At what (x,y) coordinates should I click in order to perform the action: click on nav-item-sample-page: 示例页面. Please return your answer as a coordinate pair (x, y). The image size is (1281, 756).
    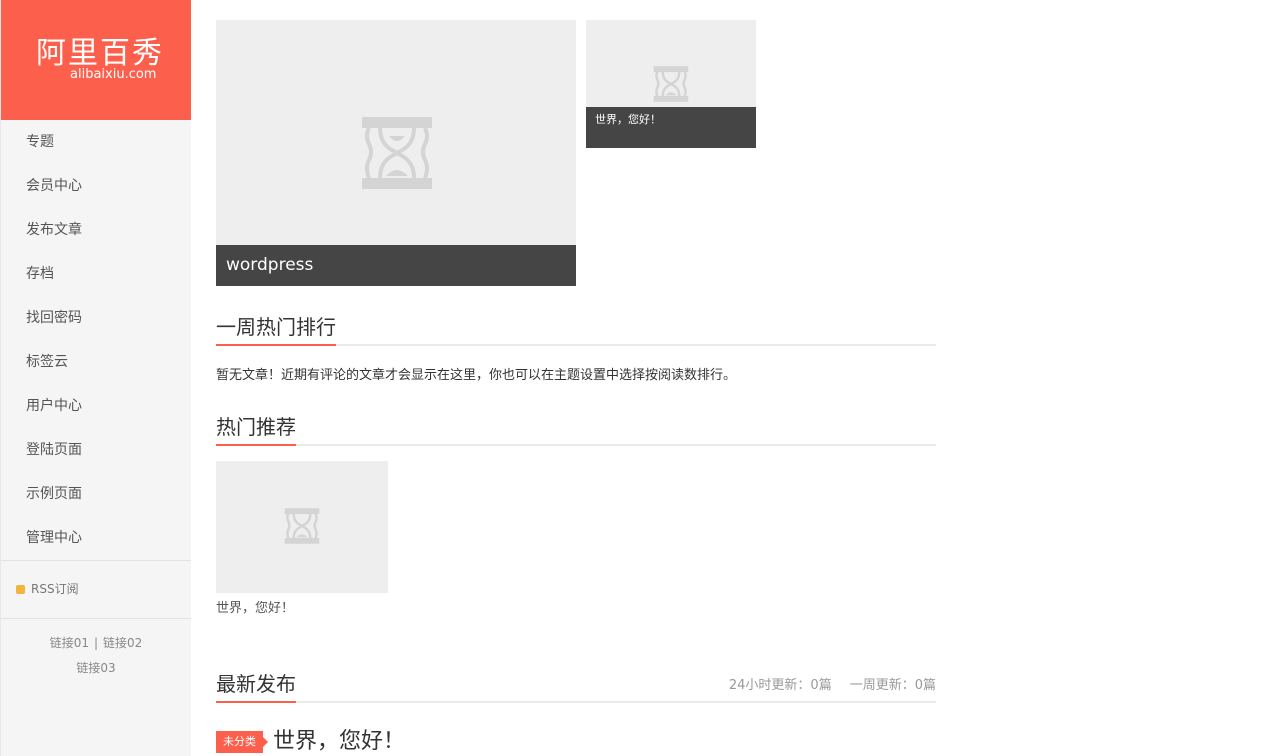
    Looking at the image, I should click on (96, 494).